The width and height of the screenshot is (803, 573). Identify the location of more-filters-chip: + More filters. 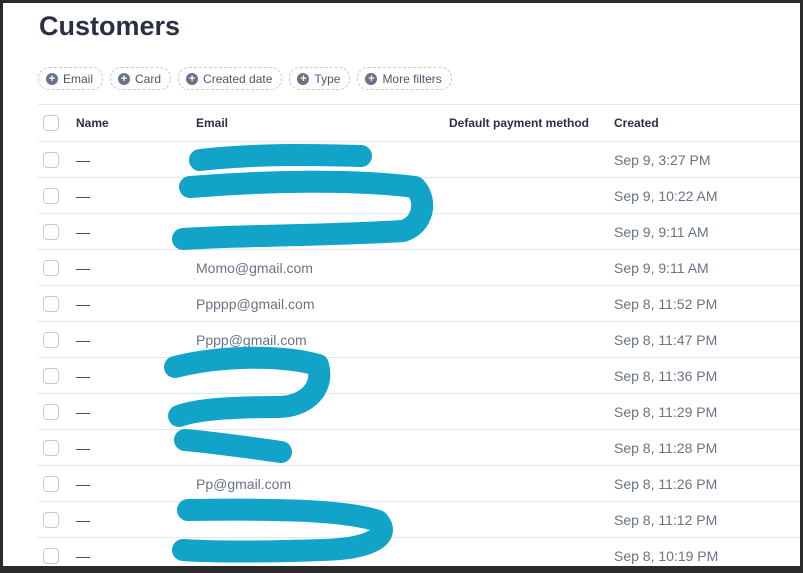
(404, 78).